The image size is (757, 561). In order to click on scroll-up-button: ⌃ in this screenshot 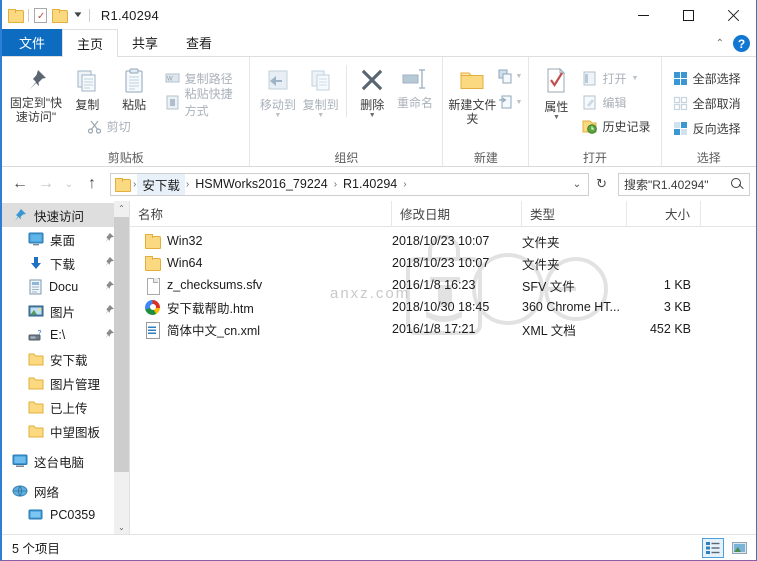, I will do `click(121, 208)`.